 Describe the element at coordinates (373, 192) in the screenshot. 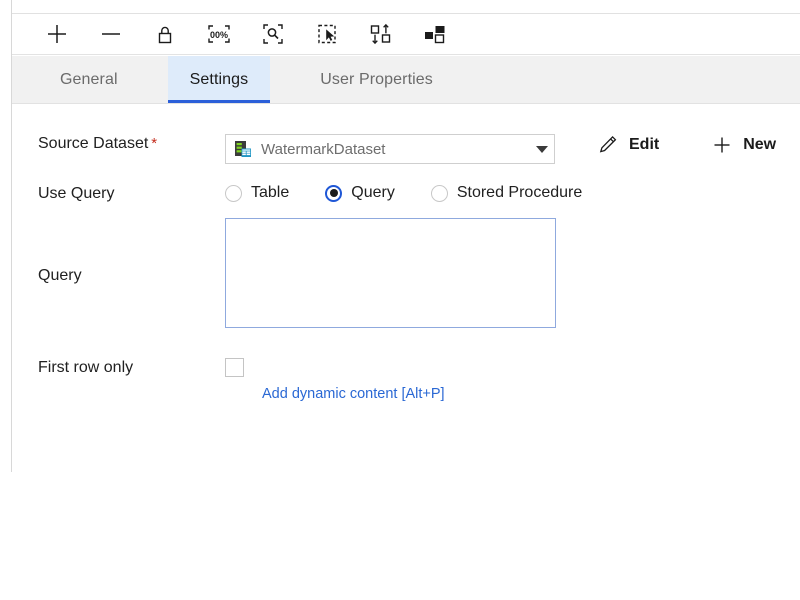

I see `radio-label-query: Query` at that location.